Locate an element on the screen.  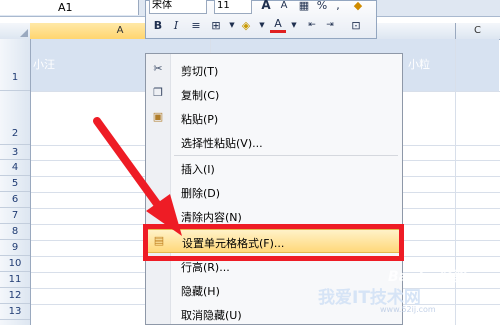
watermark-url: www.52ij.com is located at coordinates (408, 309).